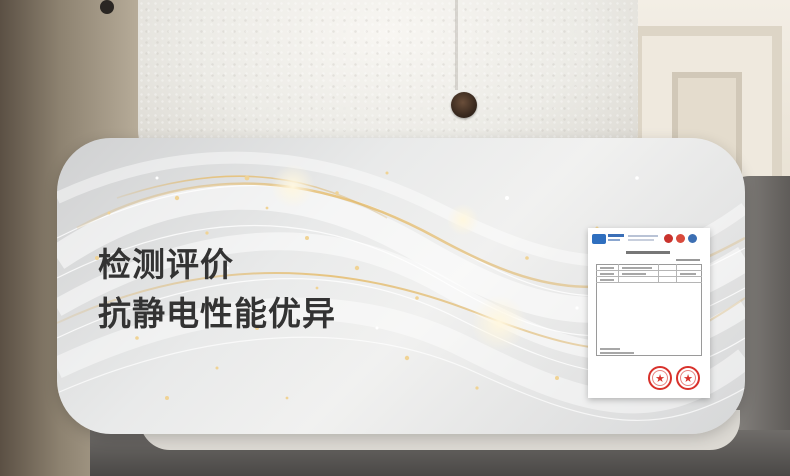 The image size is (790, 476). Describe the element at coordinates (648, 252) in the screenshot. I see `report-title` at that location.